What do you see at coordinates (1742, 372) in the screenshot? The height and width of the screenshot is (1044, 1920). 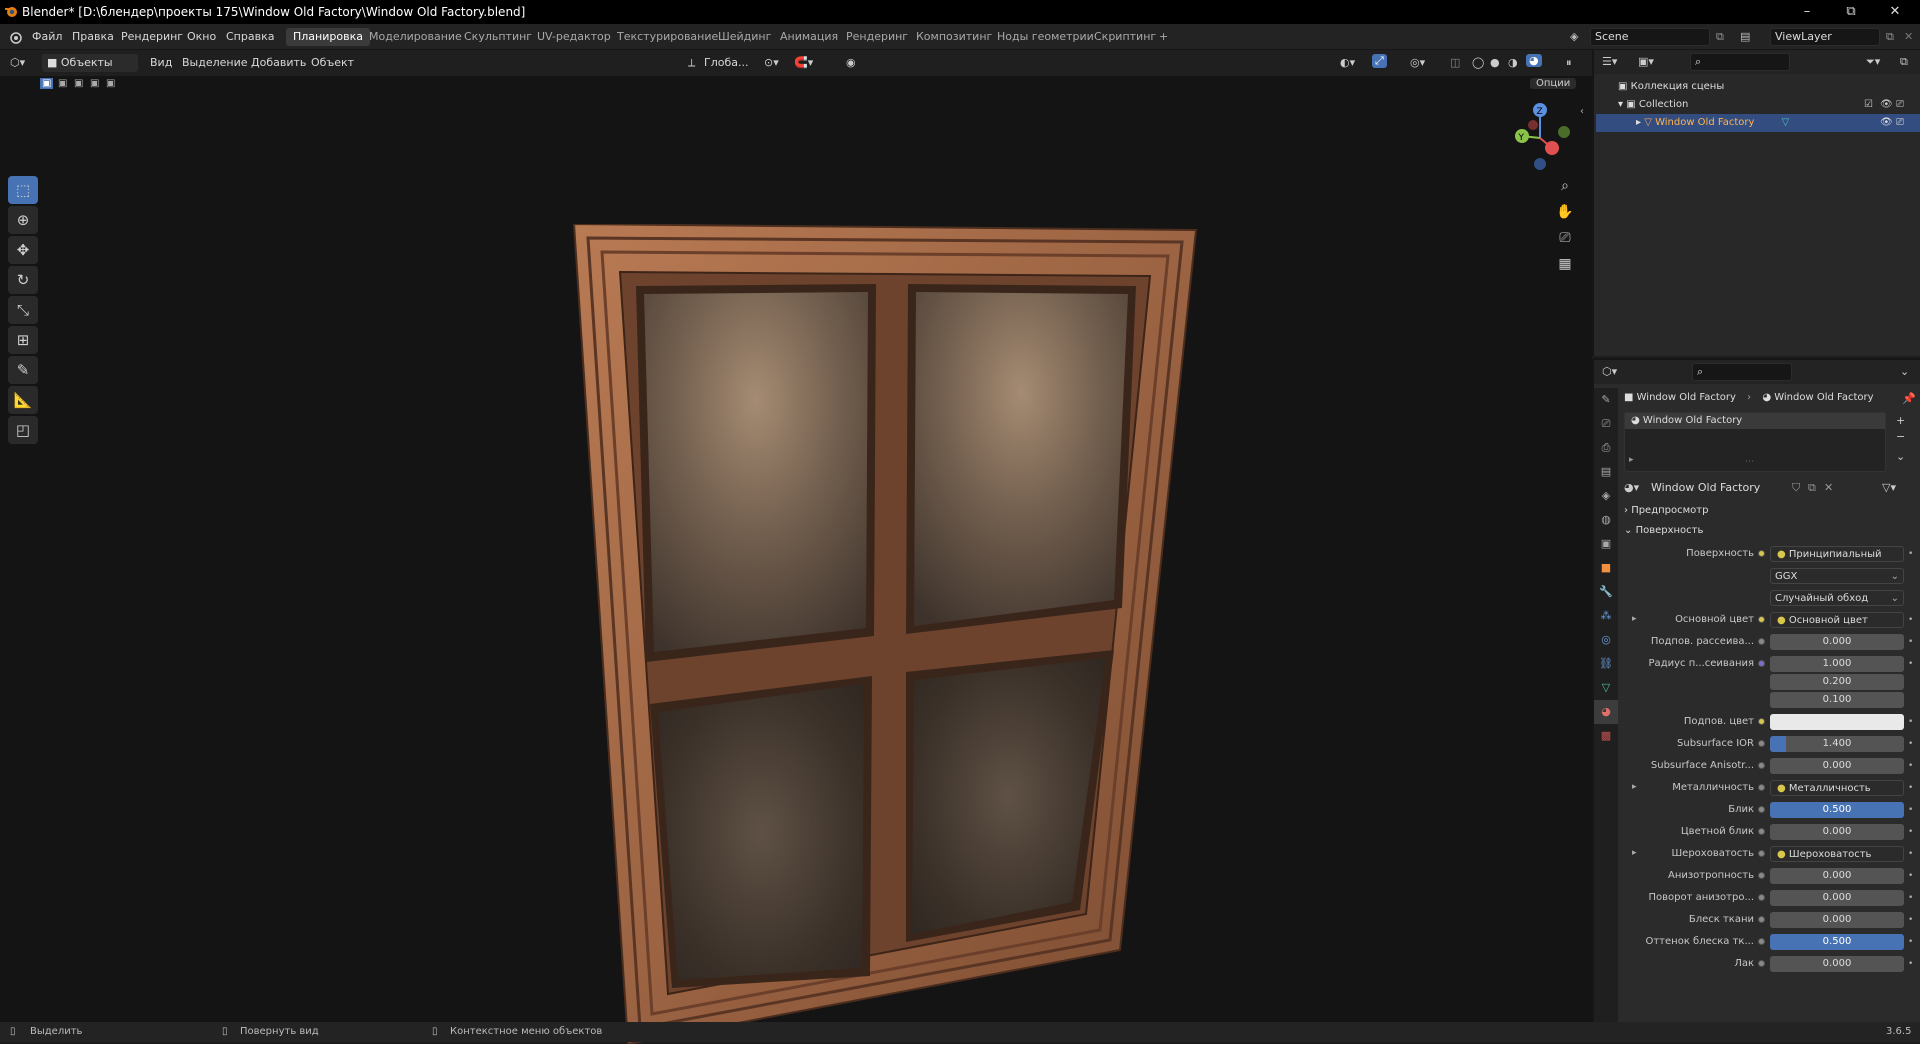 I see `properties-search-input: ⌕` at bounding box center [1742, 372].